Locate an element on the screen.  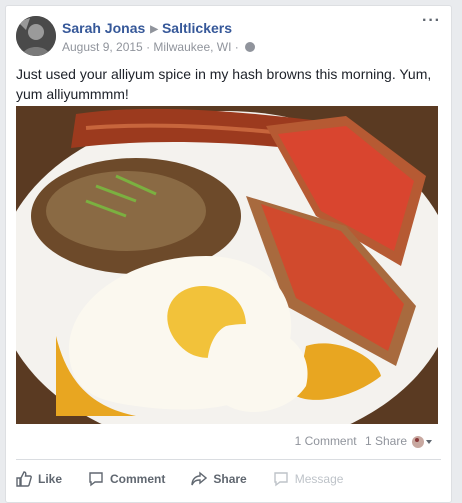
like-button: Like is located at coordinates (39, 479).